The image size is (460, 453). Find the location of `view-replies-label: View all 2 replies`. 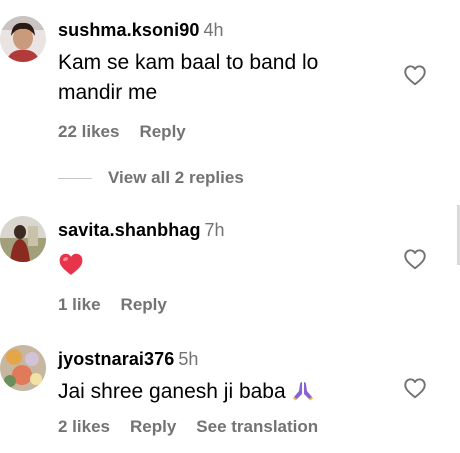

view-replies-label: View all 2 replies is located at coordinates (176, 177).